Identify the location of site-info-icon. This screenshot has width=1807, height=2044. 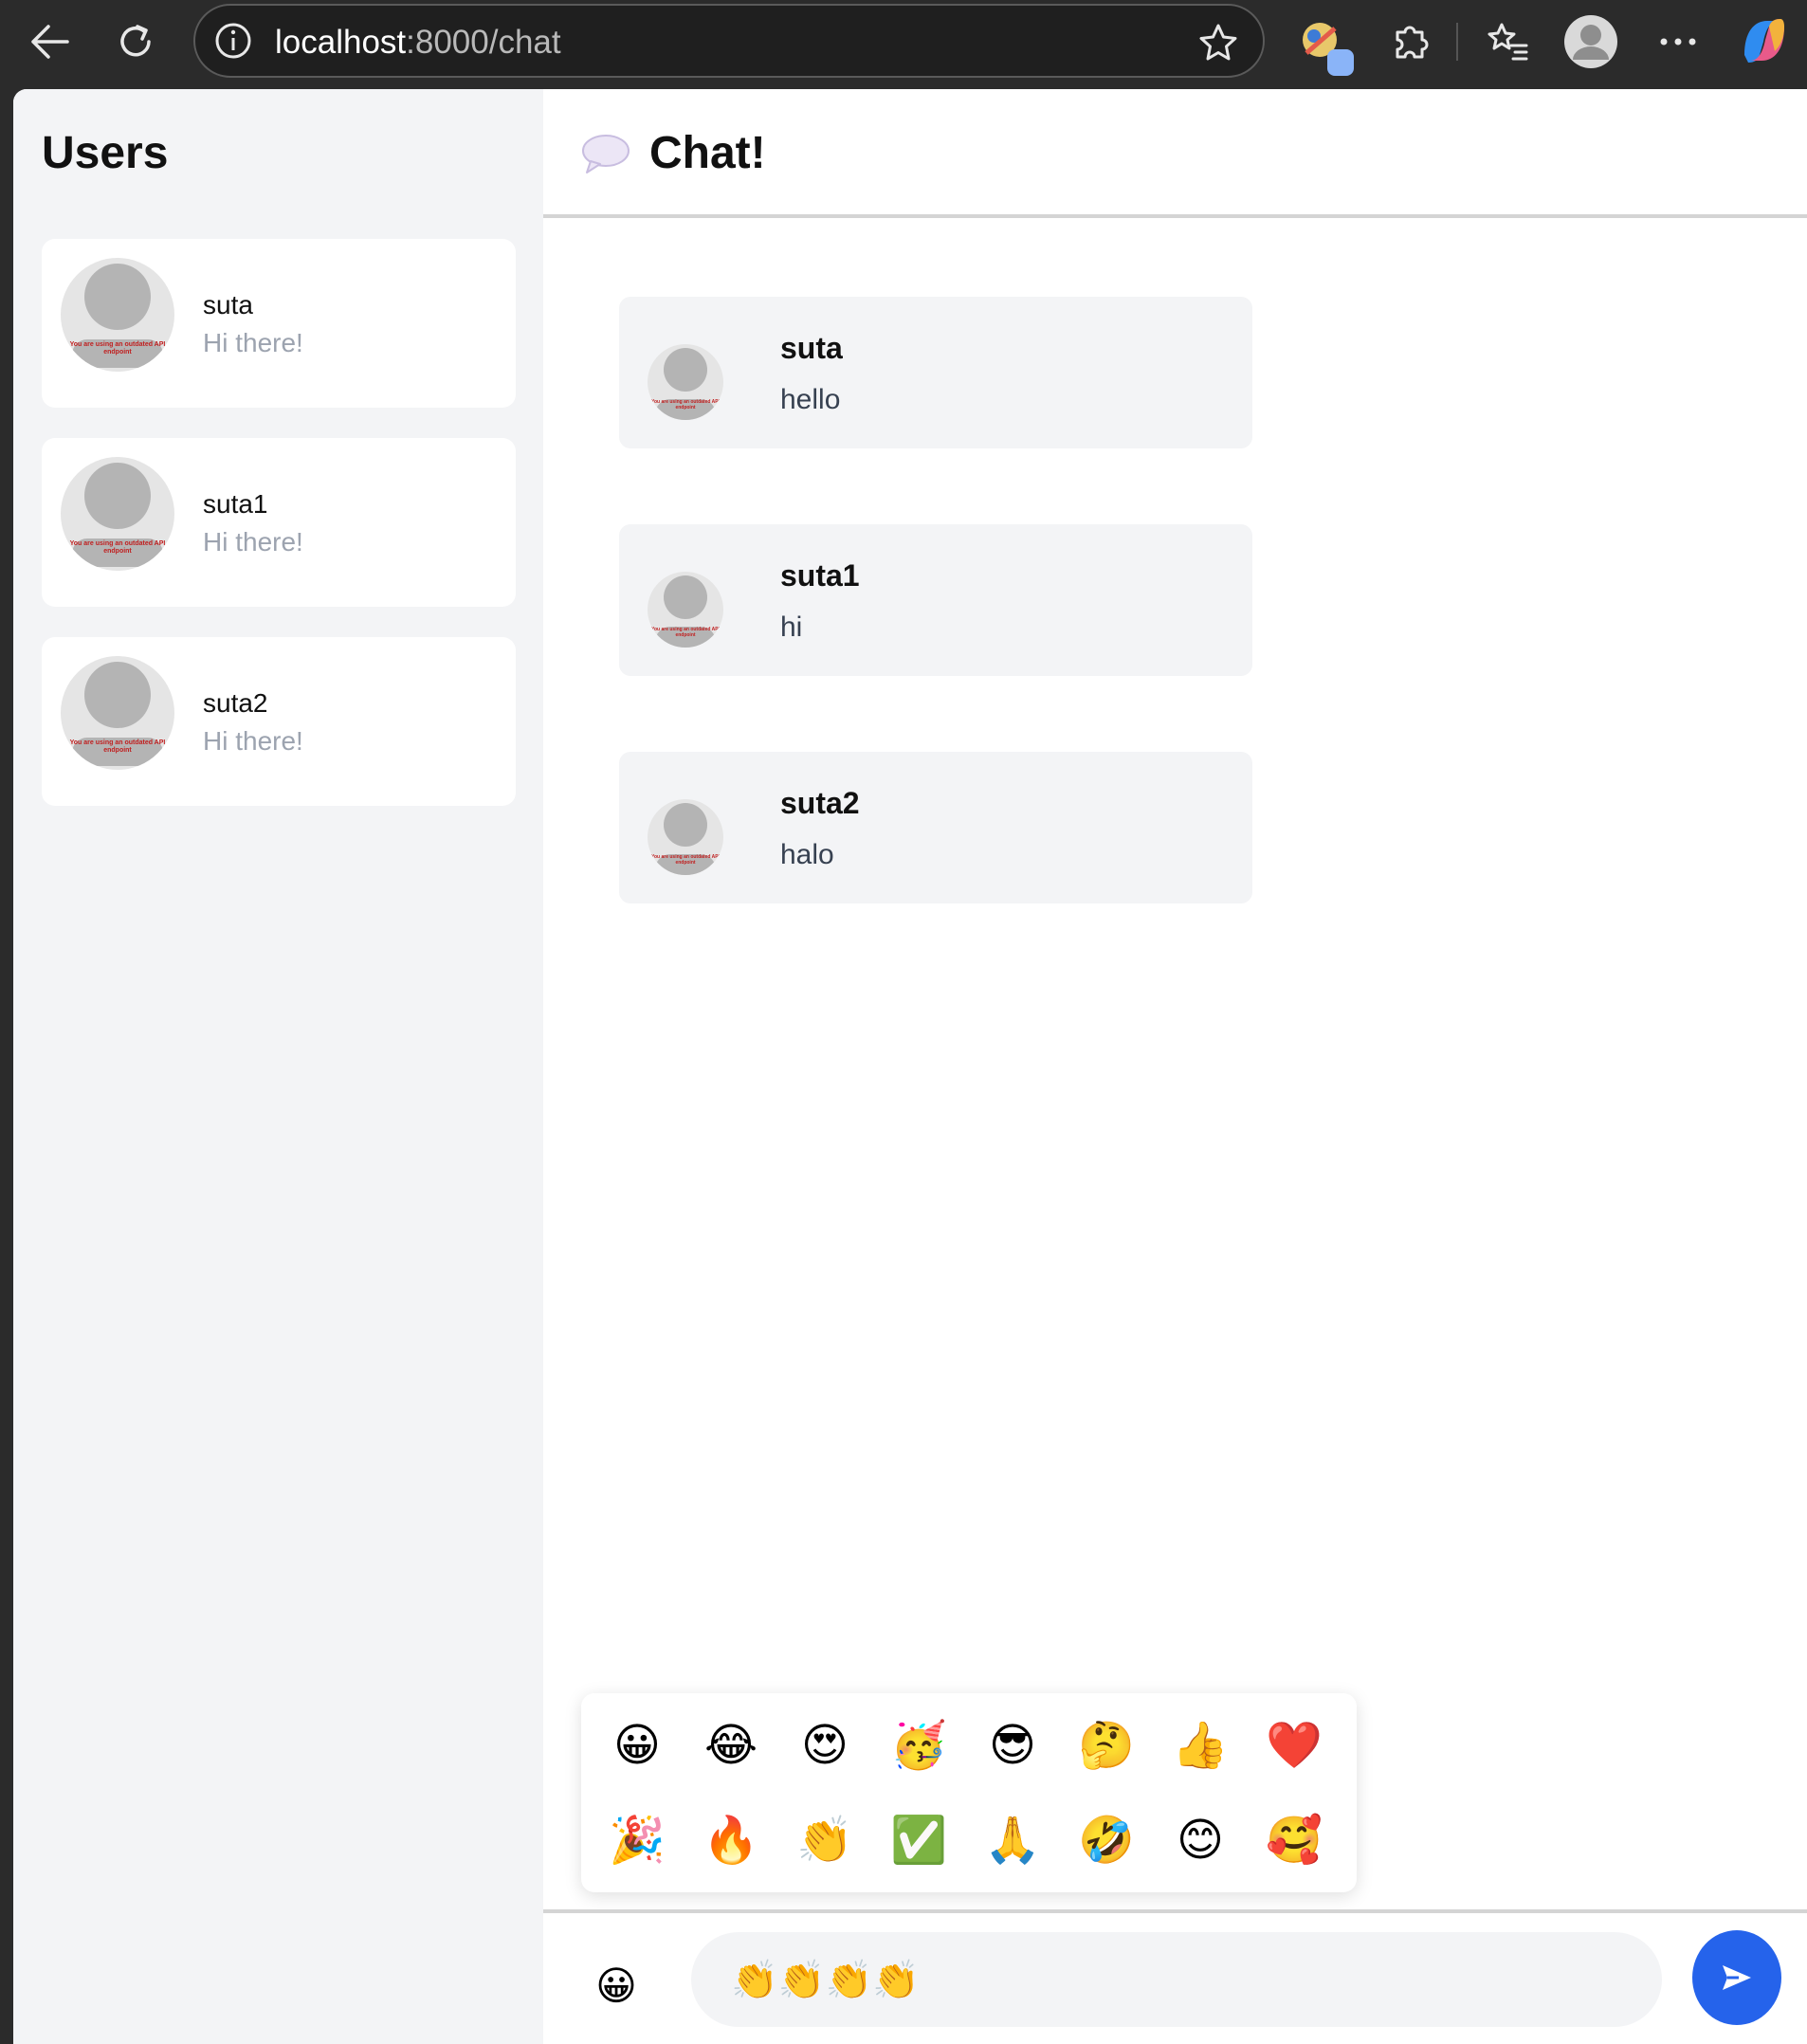
(233, 41).